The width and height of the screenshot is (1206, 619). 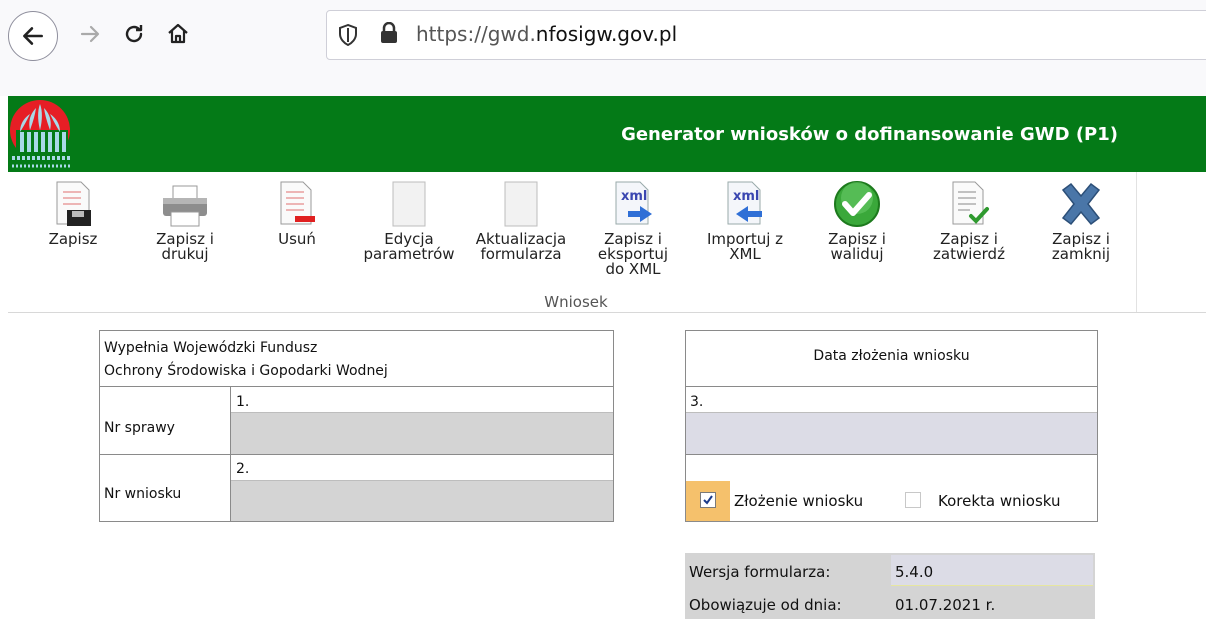 I want to click on save-and-approve-button: Zapisz i zatwierdź, so click(x=969, y=219).